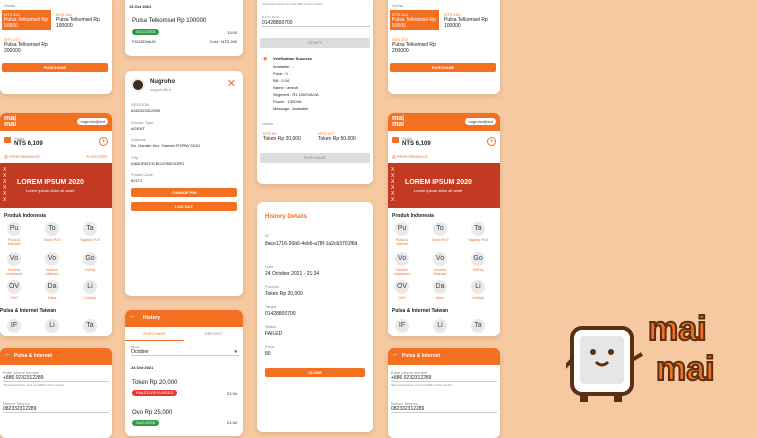 The width and height of the screenshot is (757, 438). Describe the element at coordinates (152, 318) in the screenshot. I see `history-title: History` at that location.